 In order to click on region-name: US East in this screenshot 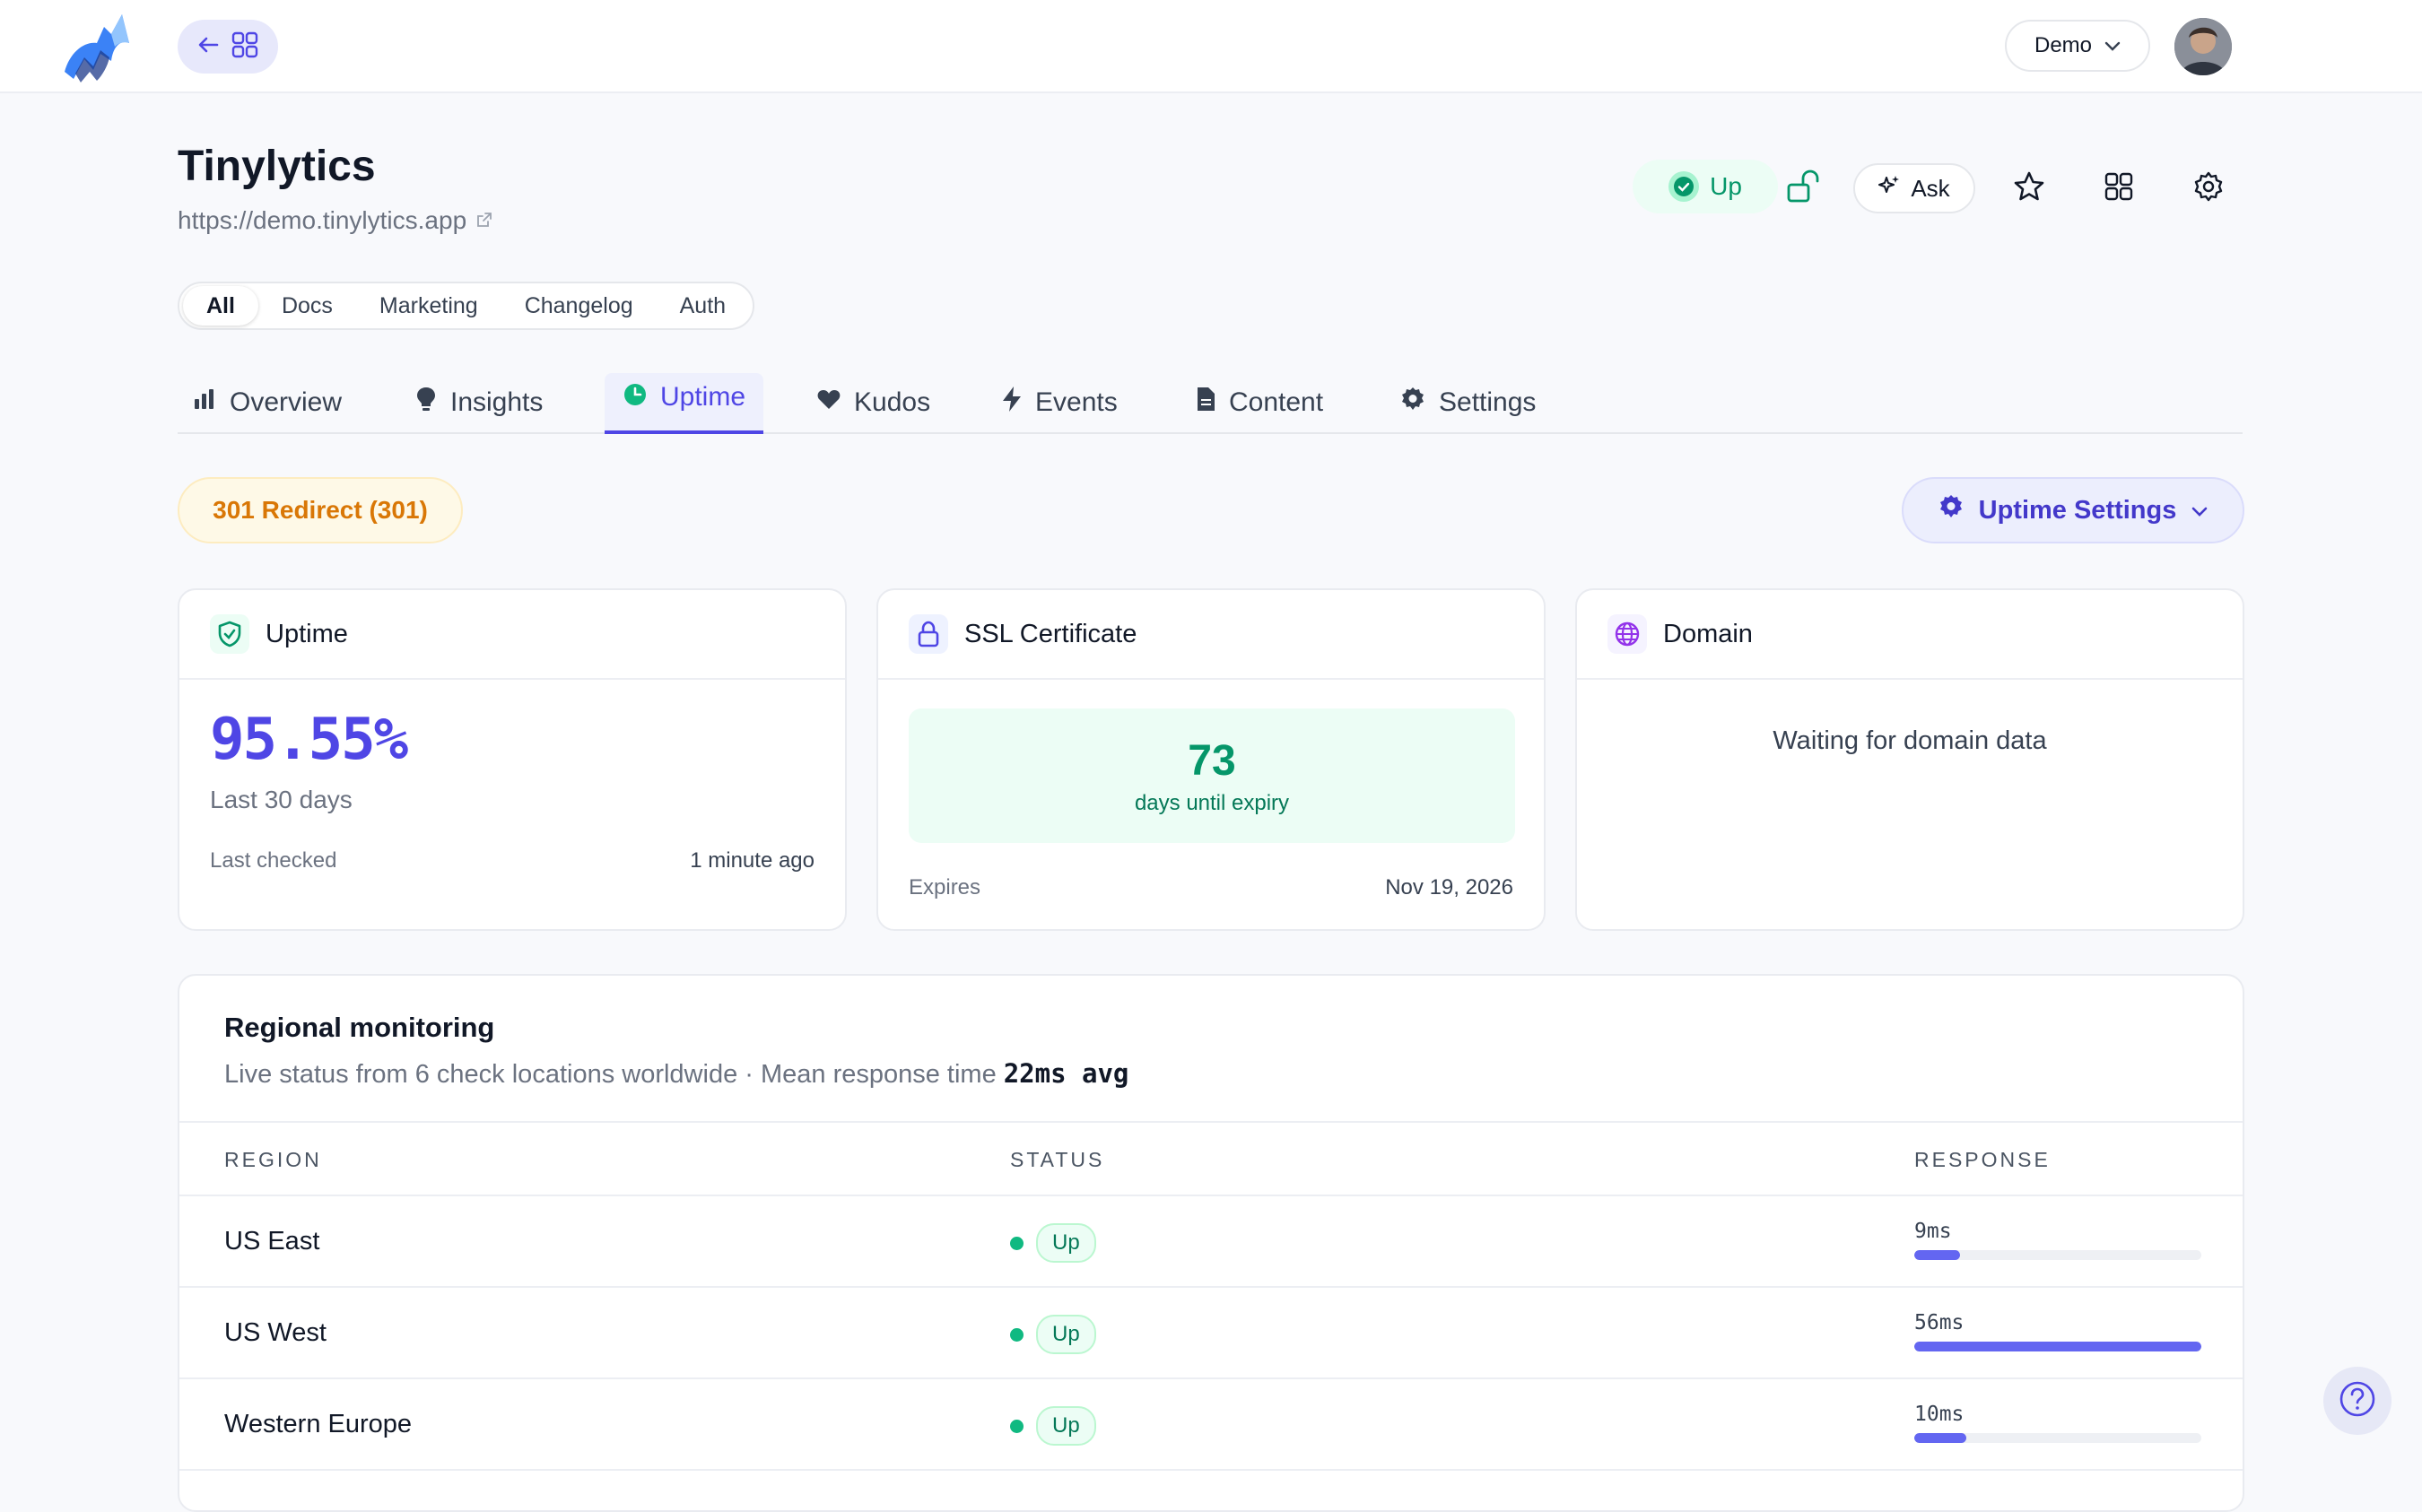, I will do `click(272, 1241)`.